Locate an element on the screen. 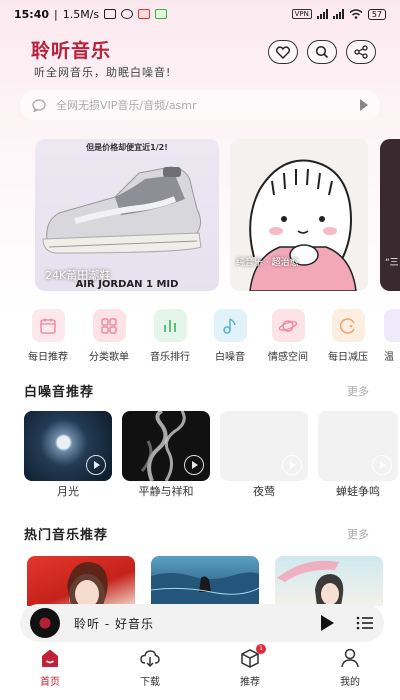 This screenshot has width=400, height=700. search-bar: 全网无损VIP音乐/音频/asmr is located at coordinates (200, 105).